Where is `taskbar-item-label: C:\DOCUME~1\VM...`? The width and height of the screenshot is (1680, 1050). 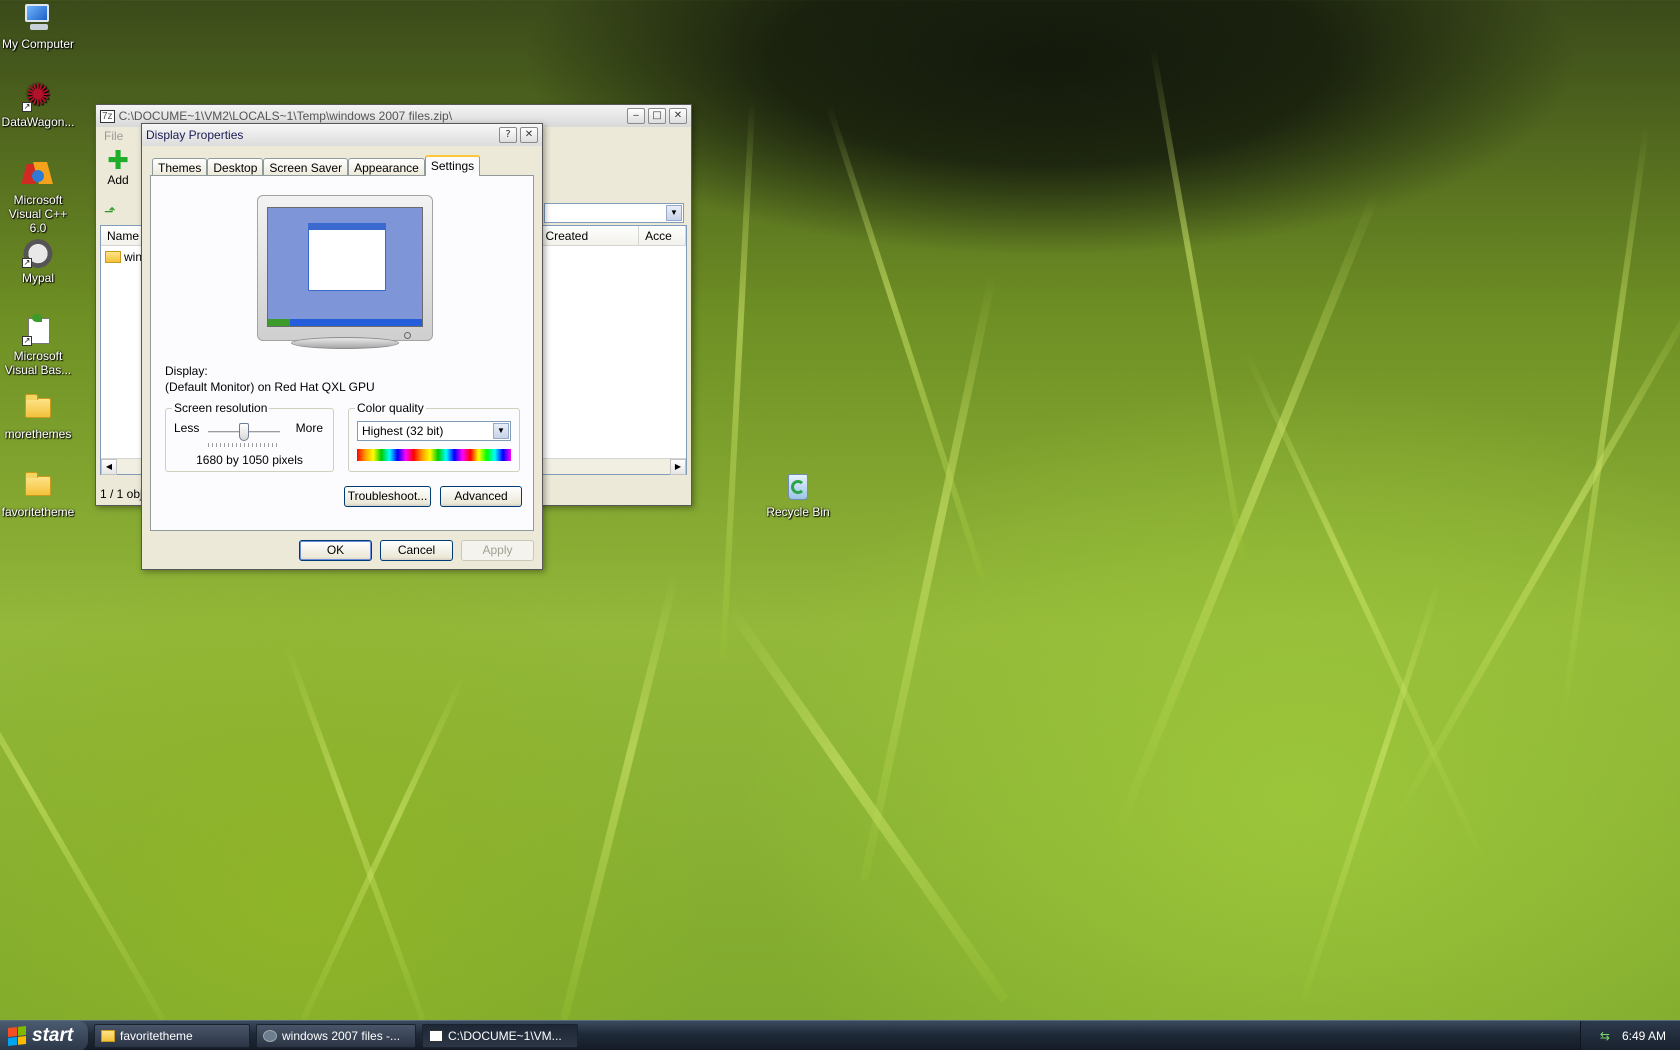 taskbar-item-label: C:\DOCUME~1\VM... is located at coordinates (505, 1035).